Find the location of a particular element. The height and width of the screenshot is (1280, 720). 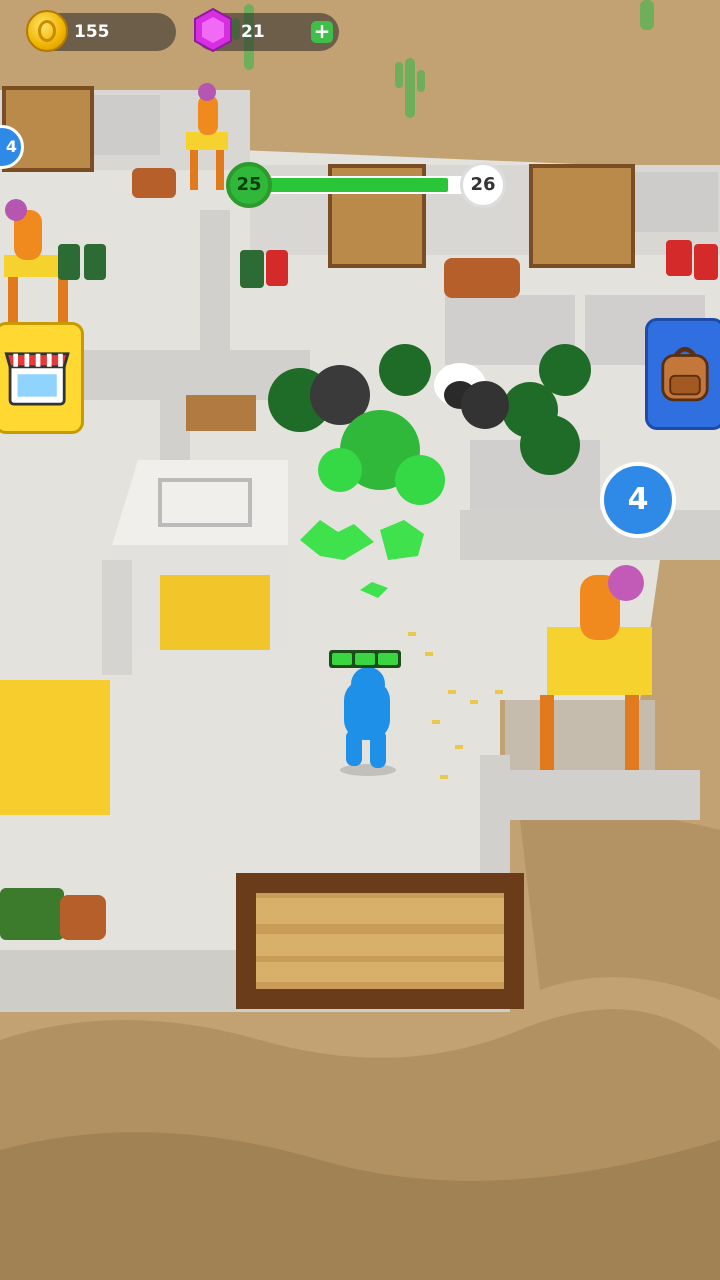

backpack-button is located at coordinates (682, 374).